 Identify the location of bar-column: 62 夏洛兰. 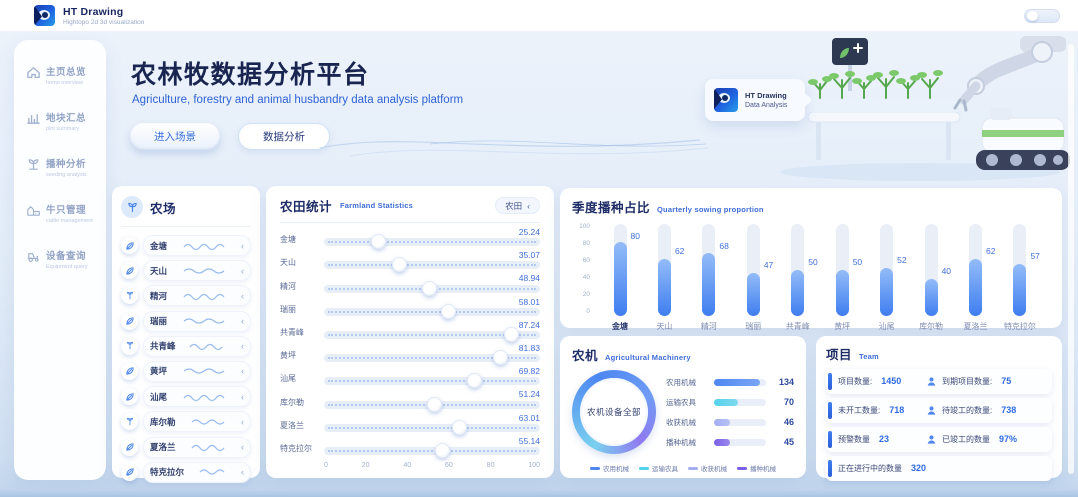
(976, 278).